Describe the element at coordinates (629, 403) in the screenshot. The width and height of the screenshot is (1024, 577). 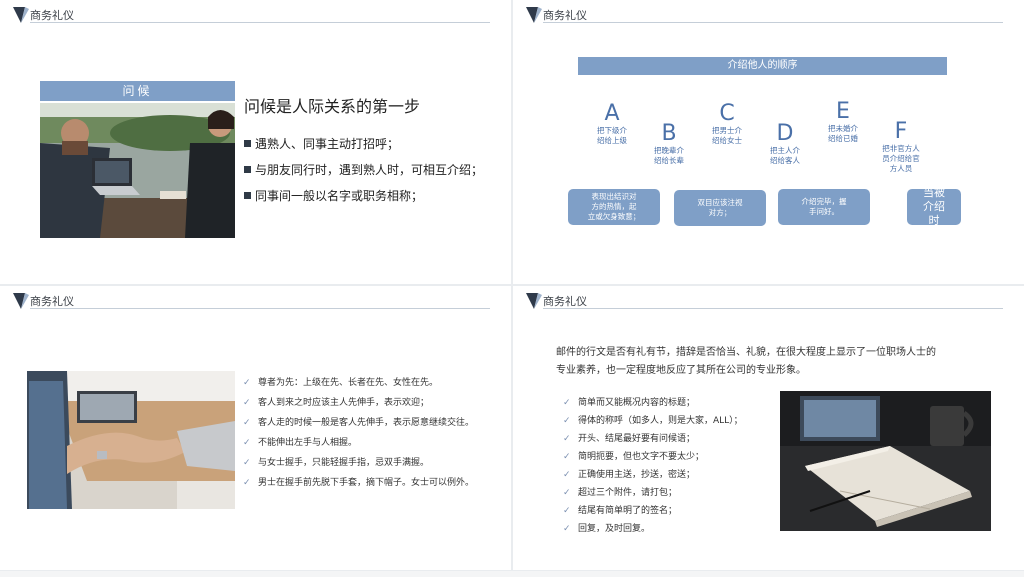
I see `list-item: ✓ 简单而又能概况内容的标题；` at that location.